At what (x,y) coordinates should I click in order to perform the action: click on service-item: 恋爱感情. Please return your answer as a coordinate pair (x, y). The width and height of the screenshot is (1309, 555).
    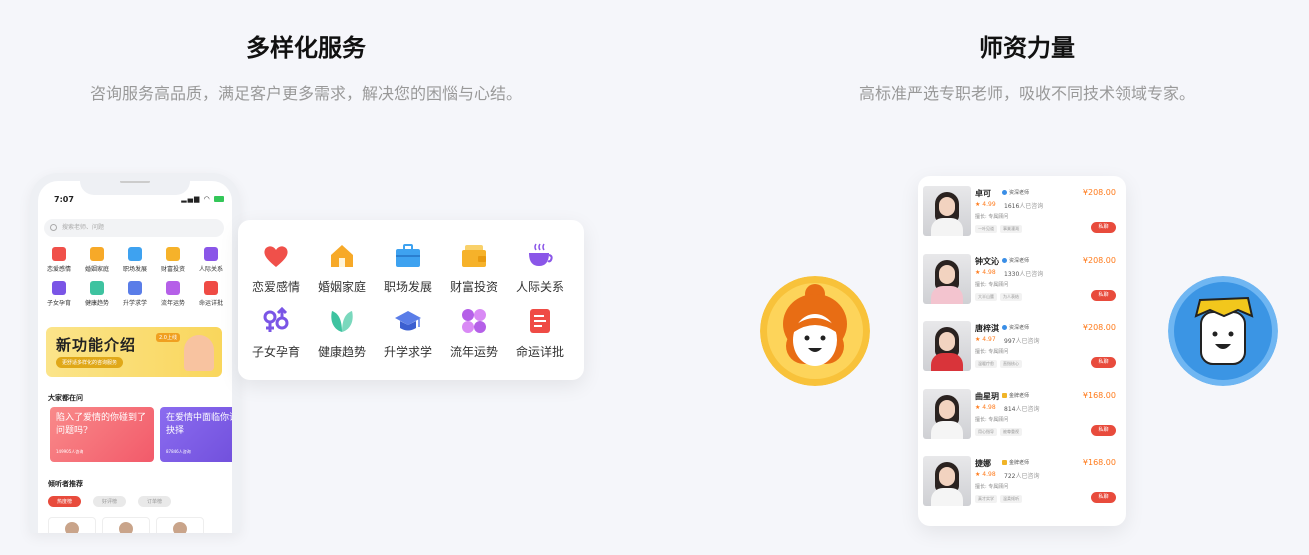
    Looking at the image, I should click on (276, 268).